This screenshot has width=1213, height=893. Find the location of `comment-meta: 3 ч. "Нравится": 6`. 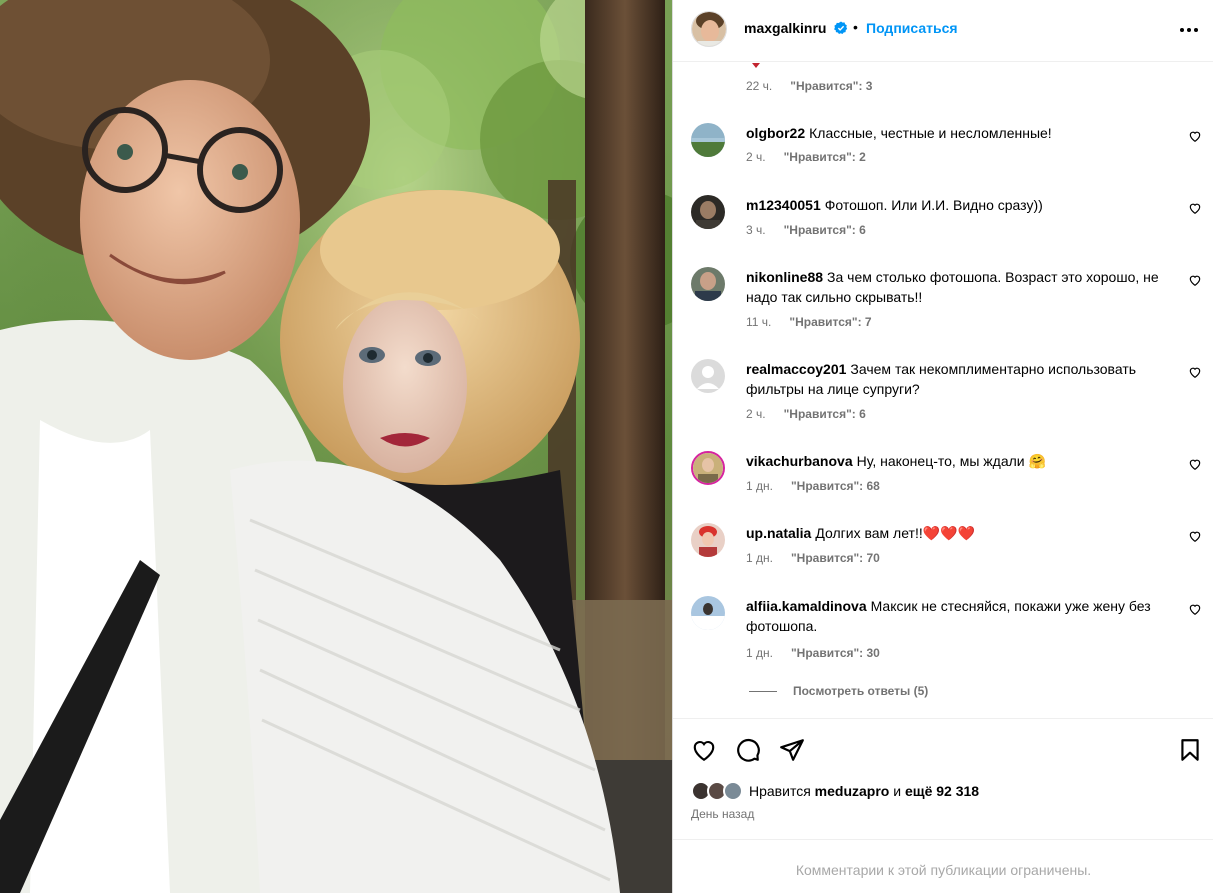

comment-meta: 3 ч. "Нравится": 6 is located at coordinates (806, 230).